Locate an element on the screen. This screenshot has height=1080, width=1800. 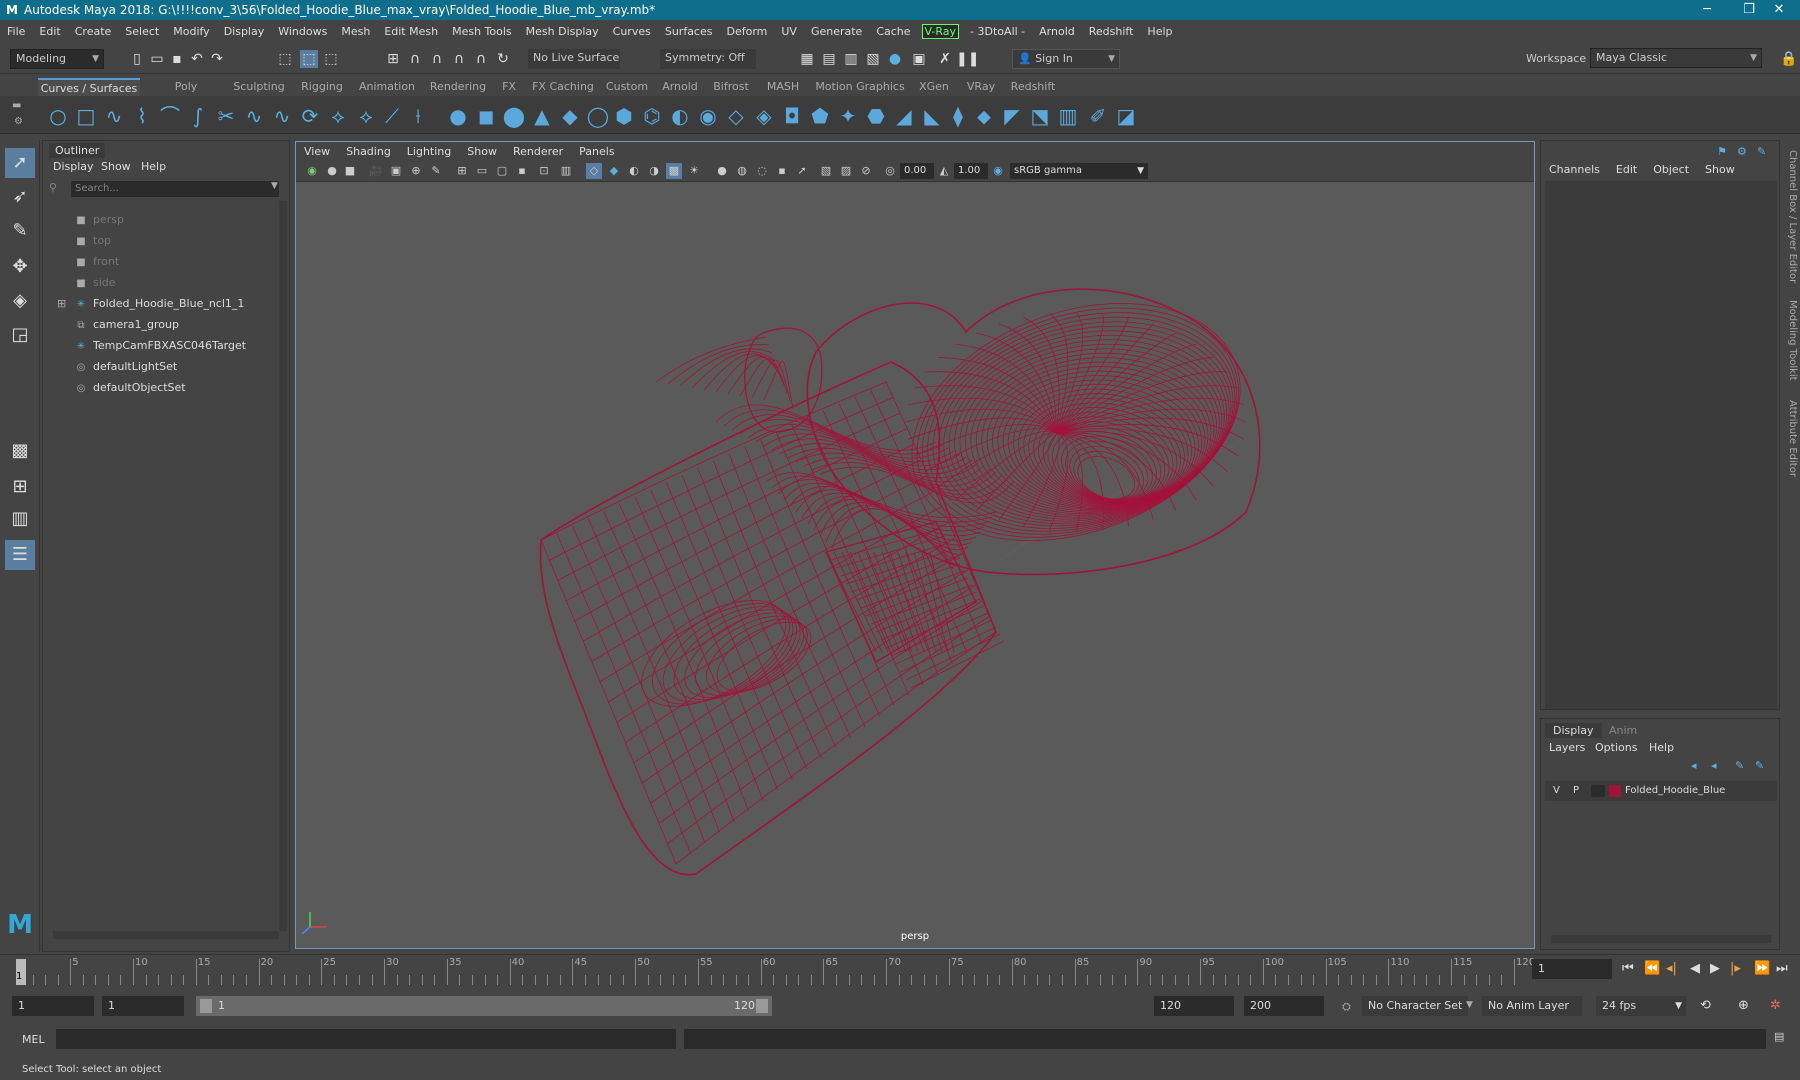
xray-joints-icon: ▧ is located at coordinates (826, 171).